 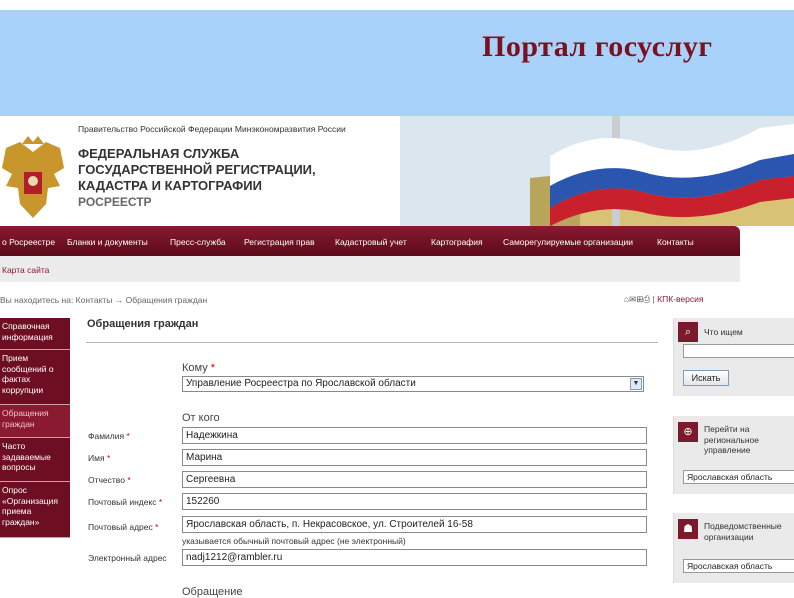 What do you see at coordinates (35, 510) in the screenshot?
I see `sidebar-item-survey: Опрос «Организация приема граждан»` at bounding box center [35, 510].